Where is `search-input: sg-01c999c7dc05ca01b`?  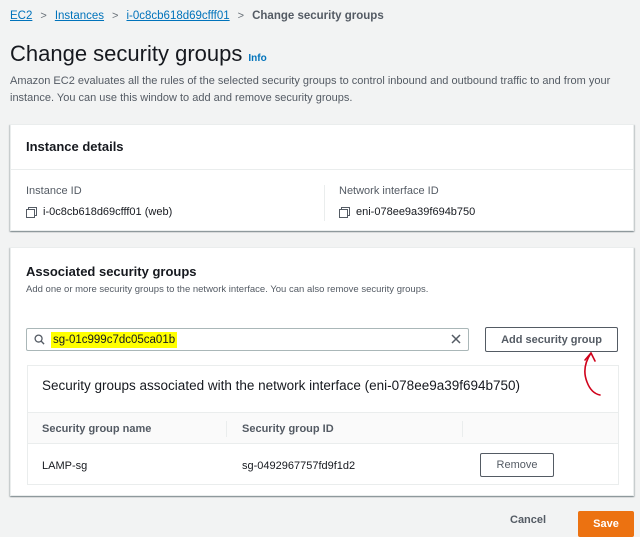
search-input: sg-01c999c7dc05ca01b is located at coordinates (114, 340).